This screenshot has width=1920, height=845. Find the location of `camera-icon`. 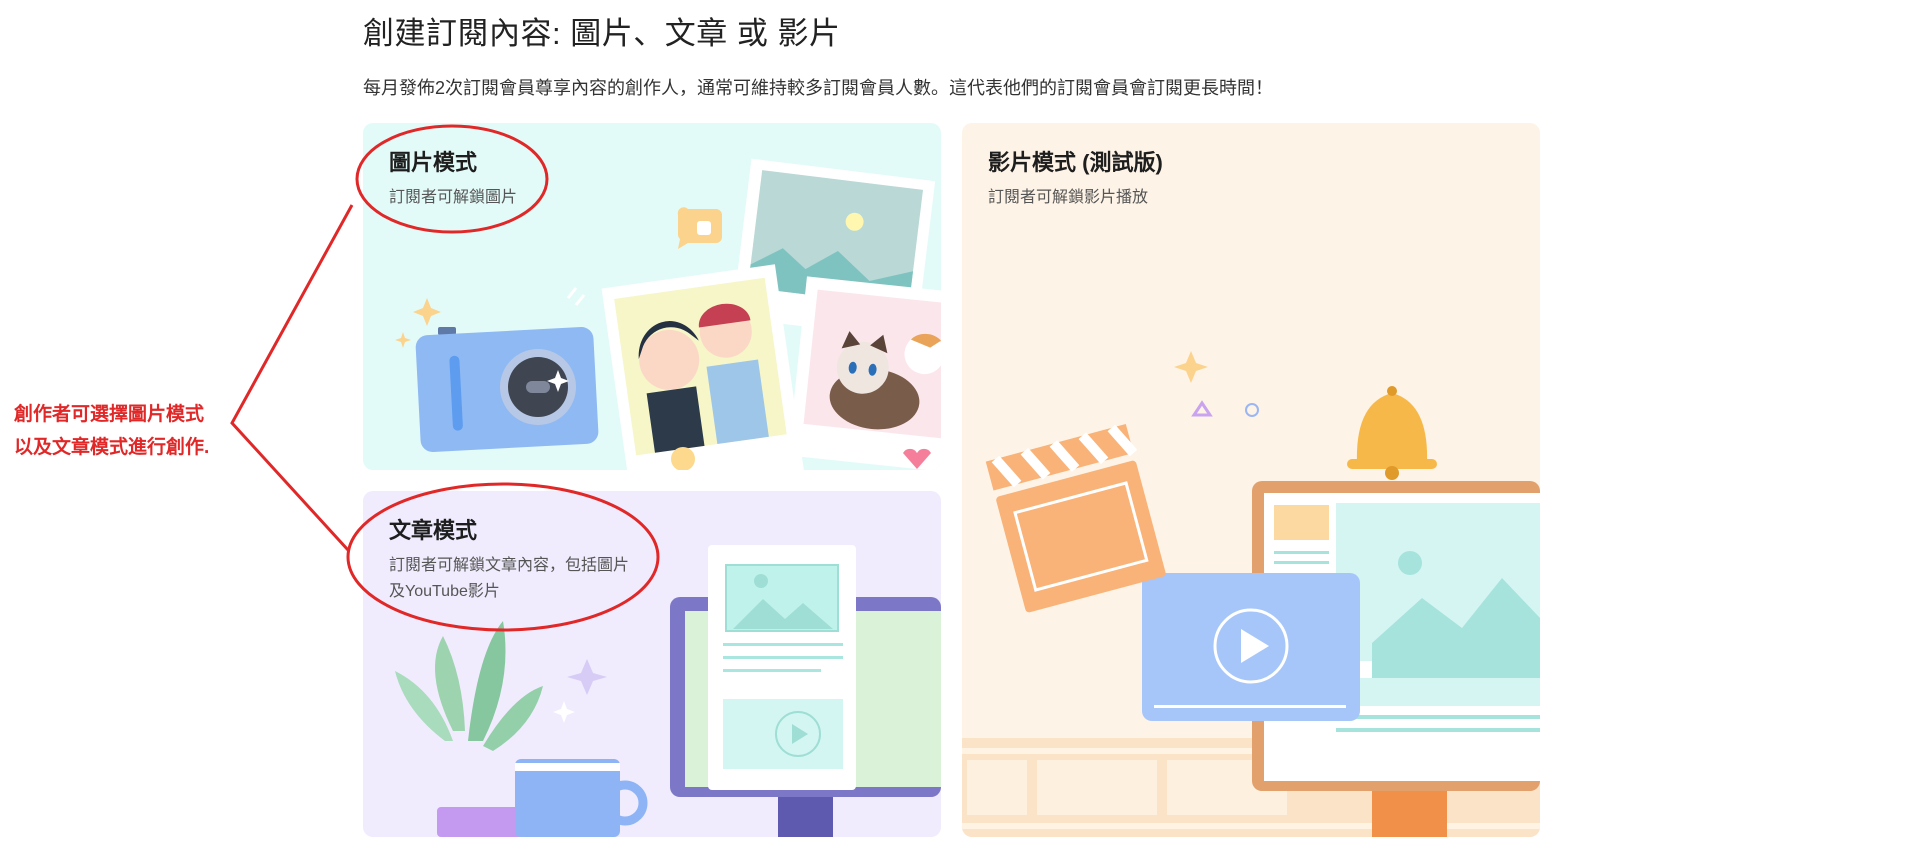

camera-icon is located at coordinates (507, 389).